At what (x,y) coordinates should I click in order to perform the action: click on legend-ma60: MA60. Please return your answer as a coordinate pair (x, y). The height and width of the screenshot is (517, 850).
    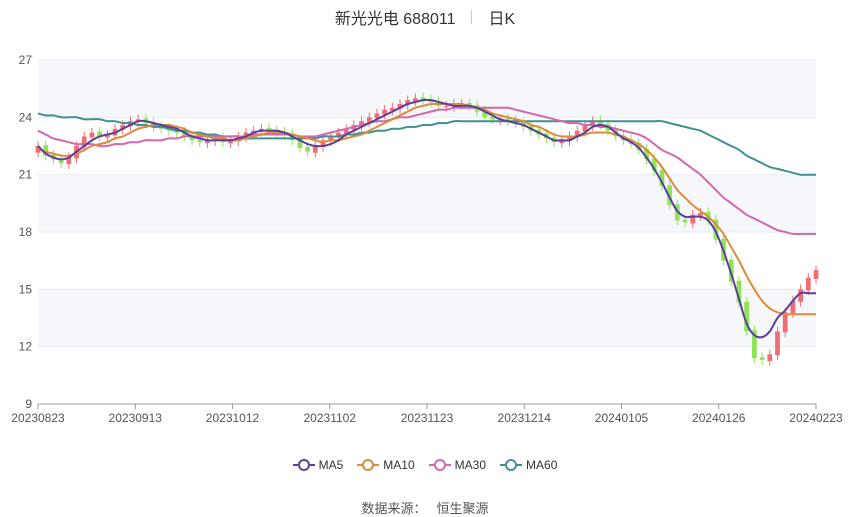
    Looking at the image, I should click on (528, 465).